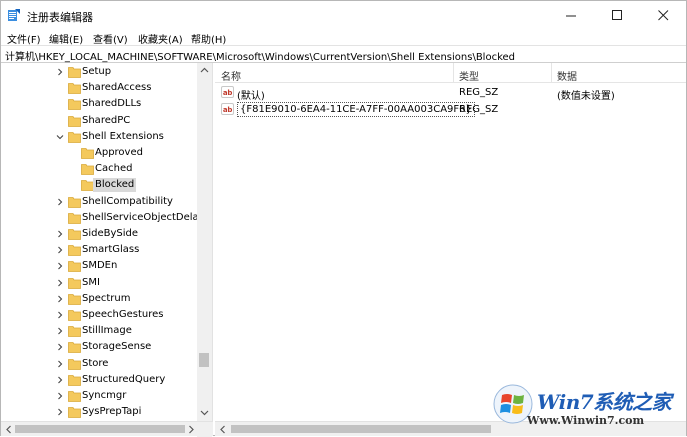 This screenshot has height=437, width=687. Describe the element at coordinates (663, 15) in the screenshot. I see `close-button` at that location.